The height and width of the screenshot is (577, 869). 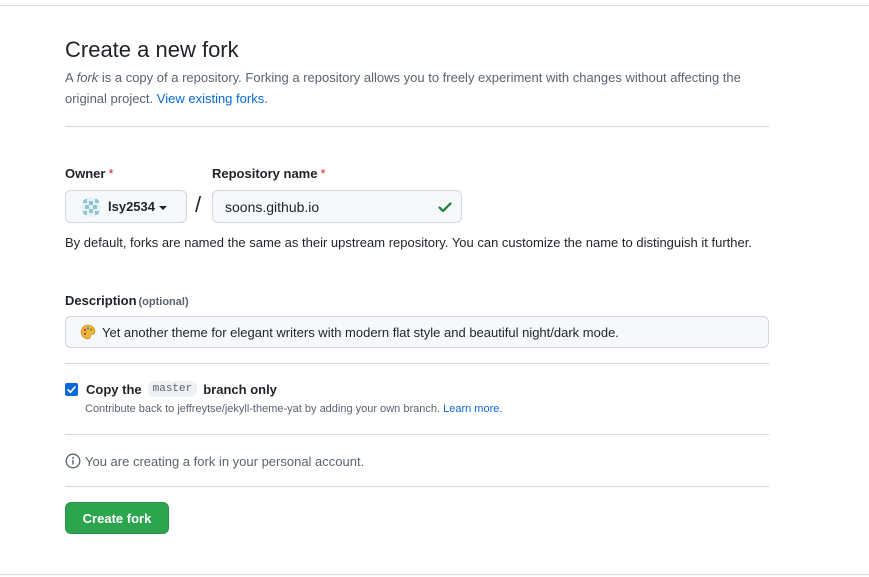 I want to click on owner-label: Owner *, so click(x=89, y=173).